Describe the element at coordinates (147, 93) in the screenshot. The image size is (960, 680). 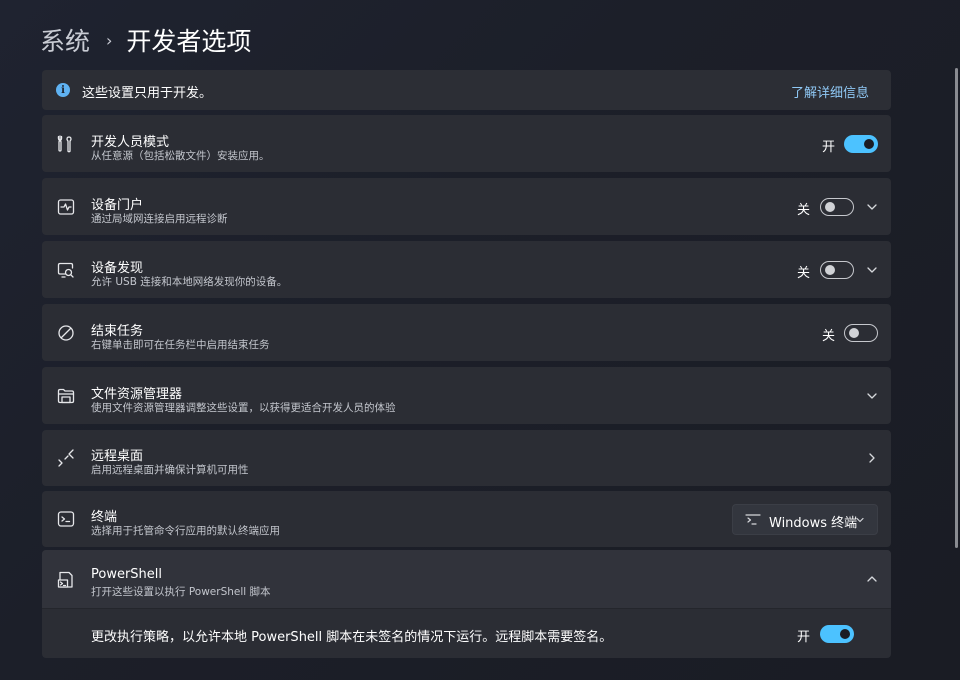
I see `info-text: 这些设置只用于开发。` at that location.